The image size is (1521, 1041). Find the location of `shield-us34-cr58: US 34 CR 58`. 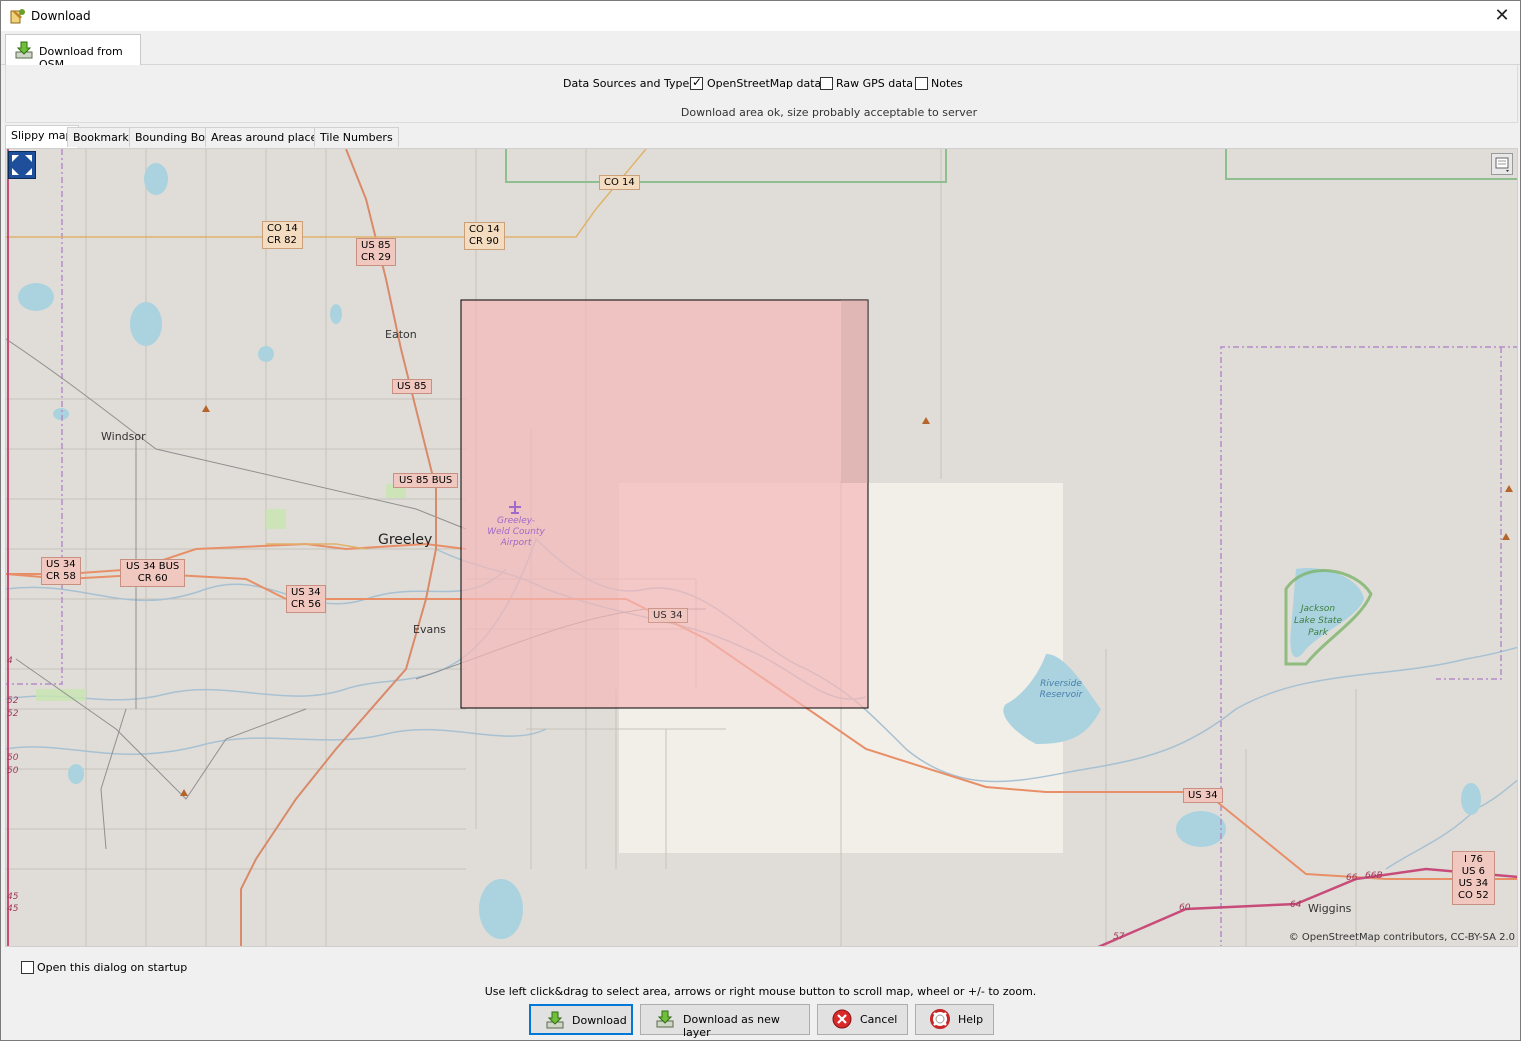

shield-us34-cr58: US 34 CR 58 is located at coordinates (61, 571).